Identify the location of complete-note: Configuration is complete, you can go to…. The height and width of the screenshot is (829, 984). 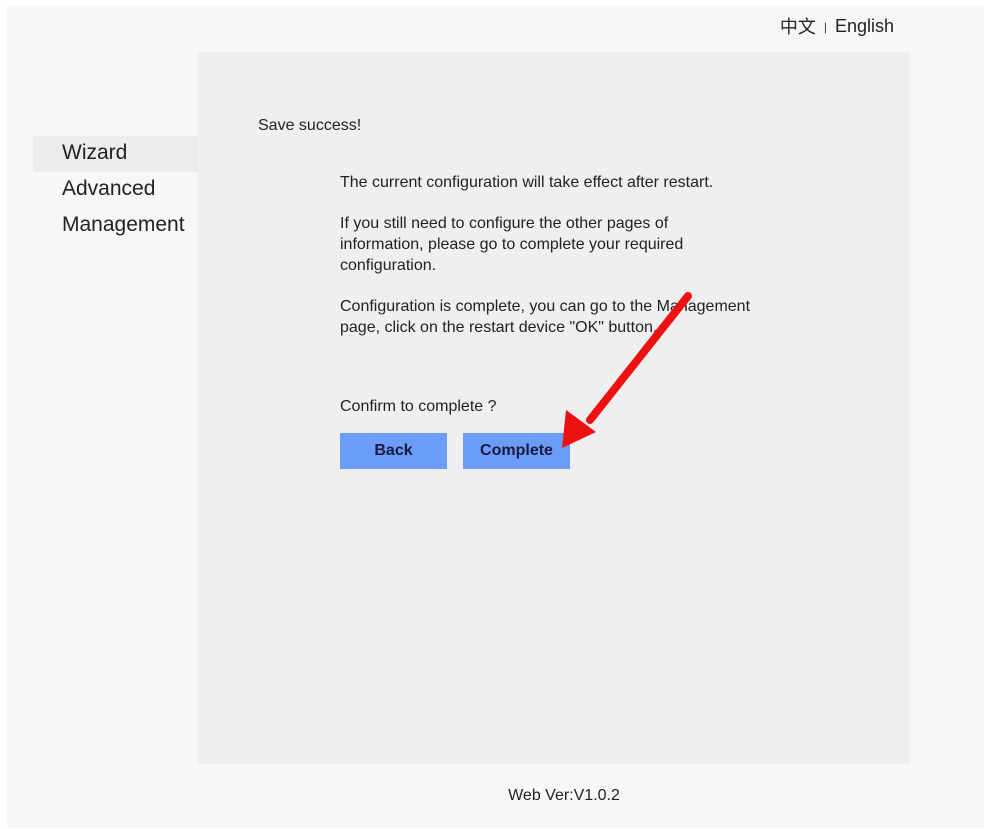
(545, 317).